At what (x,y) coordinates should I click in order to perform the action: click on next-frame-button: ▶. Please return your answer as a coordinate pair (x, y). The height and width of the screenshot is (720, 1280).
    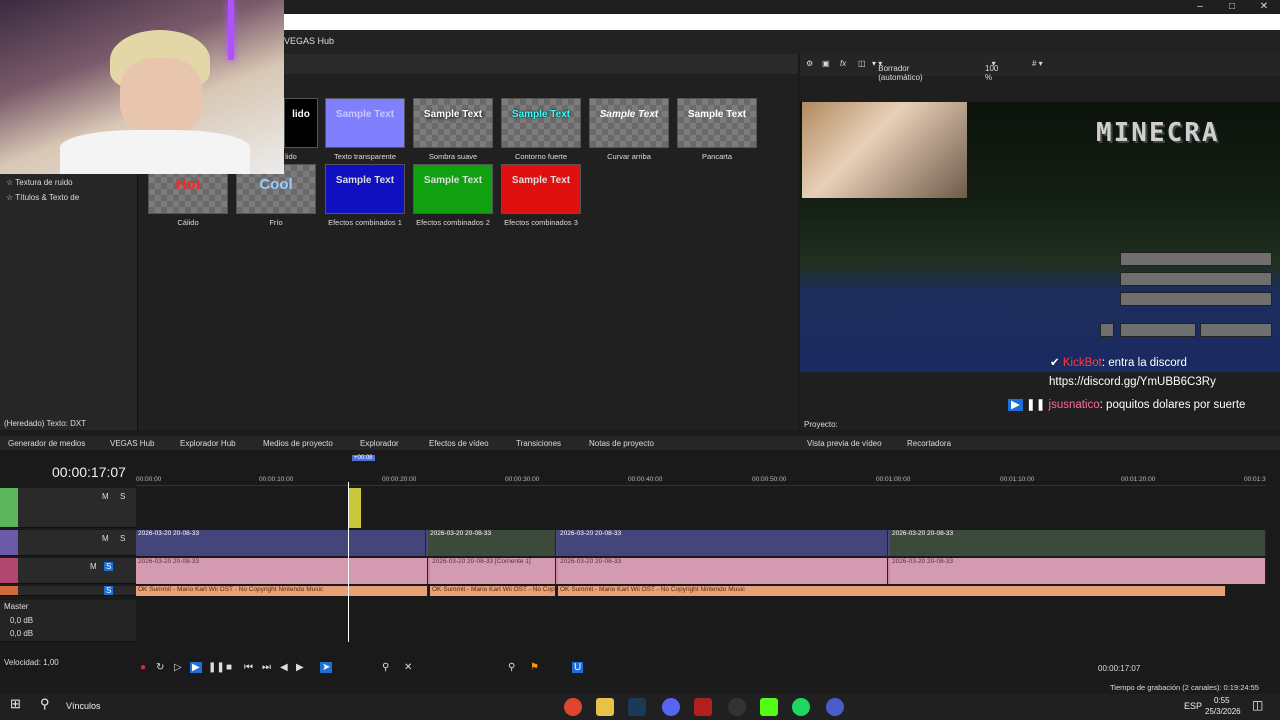
    Looking at the image, I should click on (300, 667).